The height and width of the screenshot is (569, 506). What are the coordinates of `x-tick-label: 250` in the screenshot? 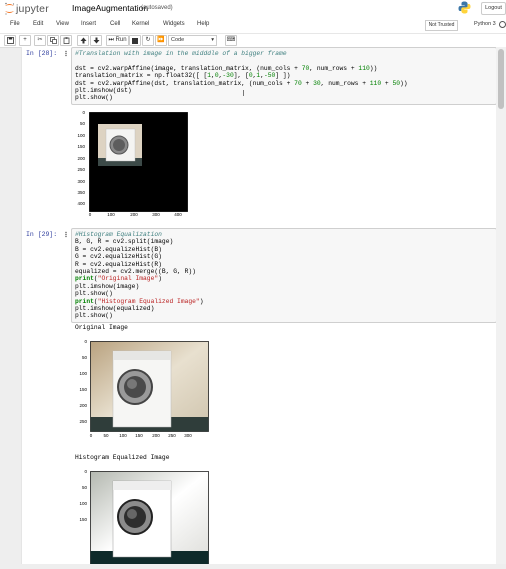 It's located at (172, 435).